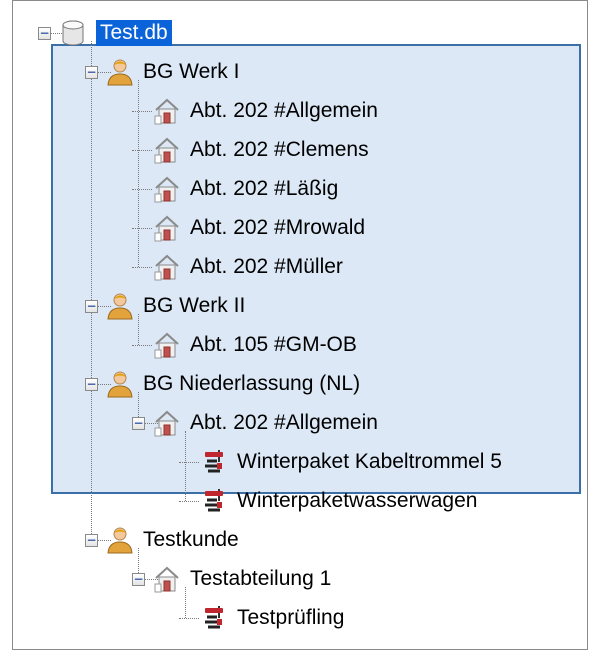 The width and height of the screenshot is (591, 650). I want to click on tree-leaf-node: Testprüfling, so click(271, 618).